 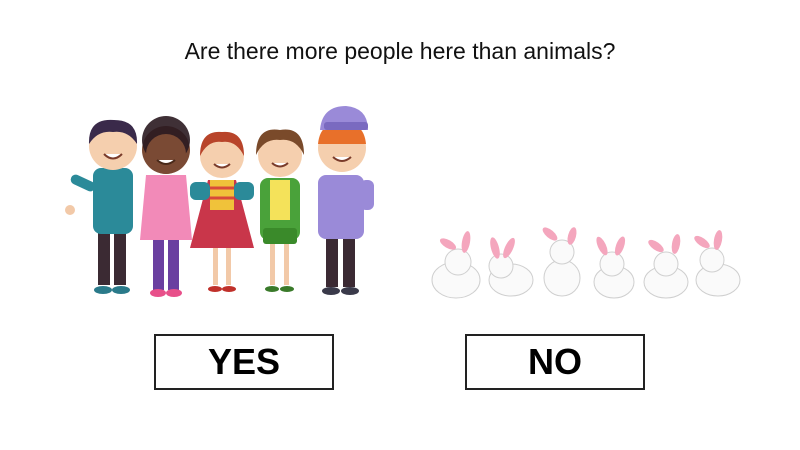 I want to click on question-text: Are there more people here than animals?, so click(x=400, y=51).